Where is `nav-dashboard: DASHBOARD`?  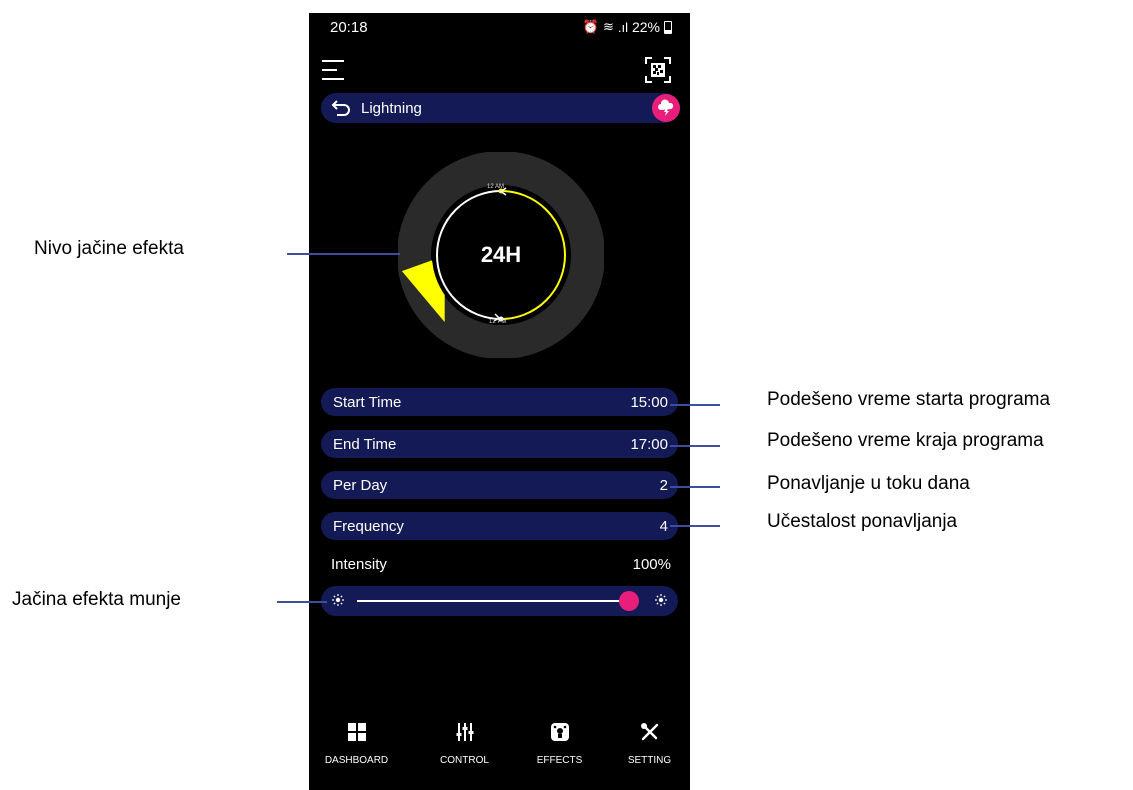
nav-dashboard: DASHBOARD is located at coordinates (356, 739).